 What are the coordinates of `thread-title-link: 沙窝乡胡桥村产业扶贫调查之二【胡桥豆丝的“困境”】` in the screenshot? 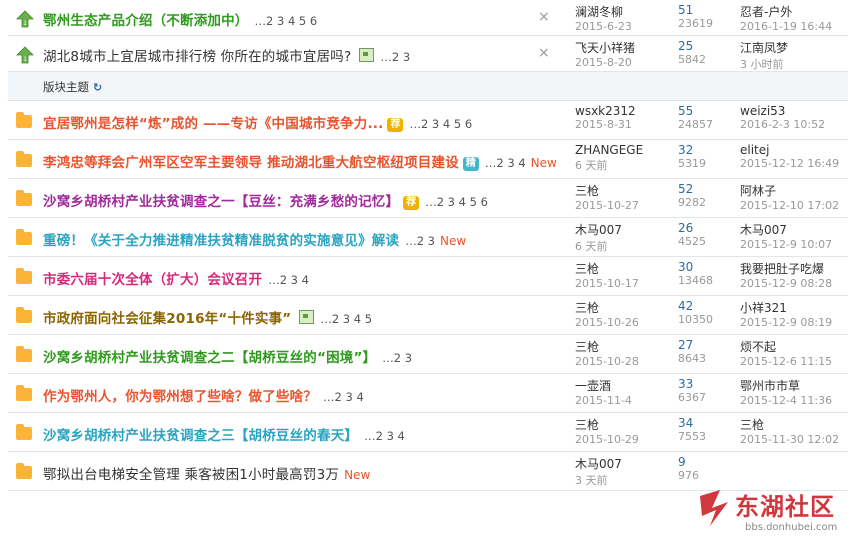 It's located at (209, 358).